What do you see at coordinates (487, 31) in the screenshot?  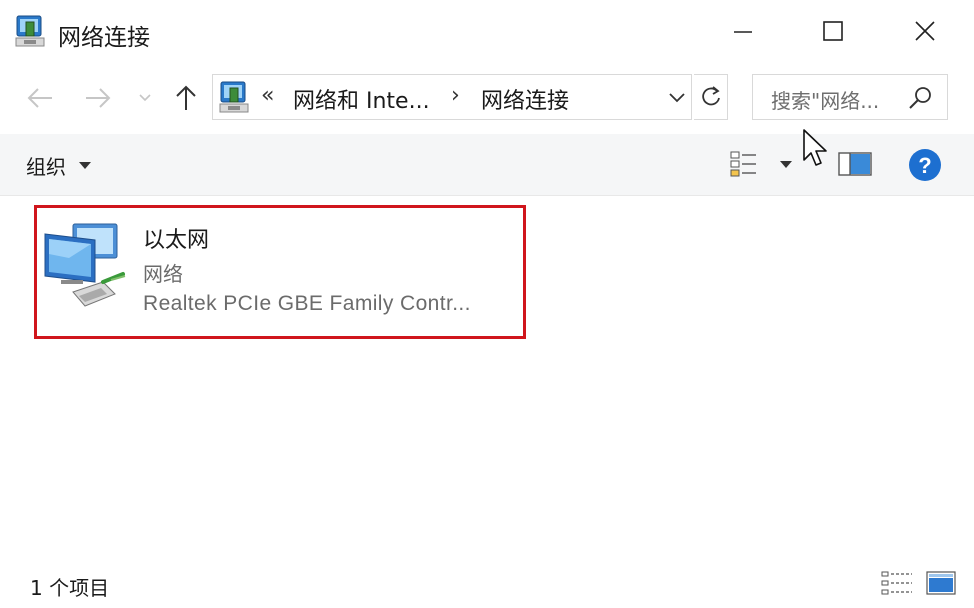 I see `title-bar: 网络连接` at bounding box center [487, 31].